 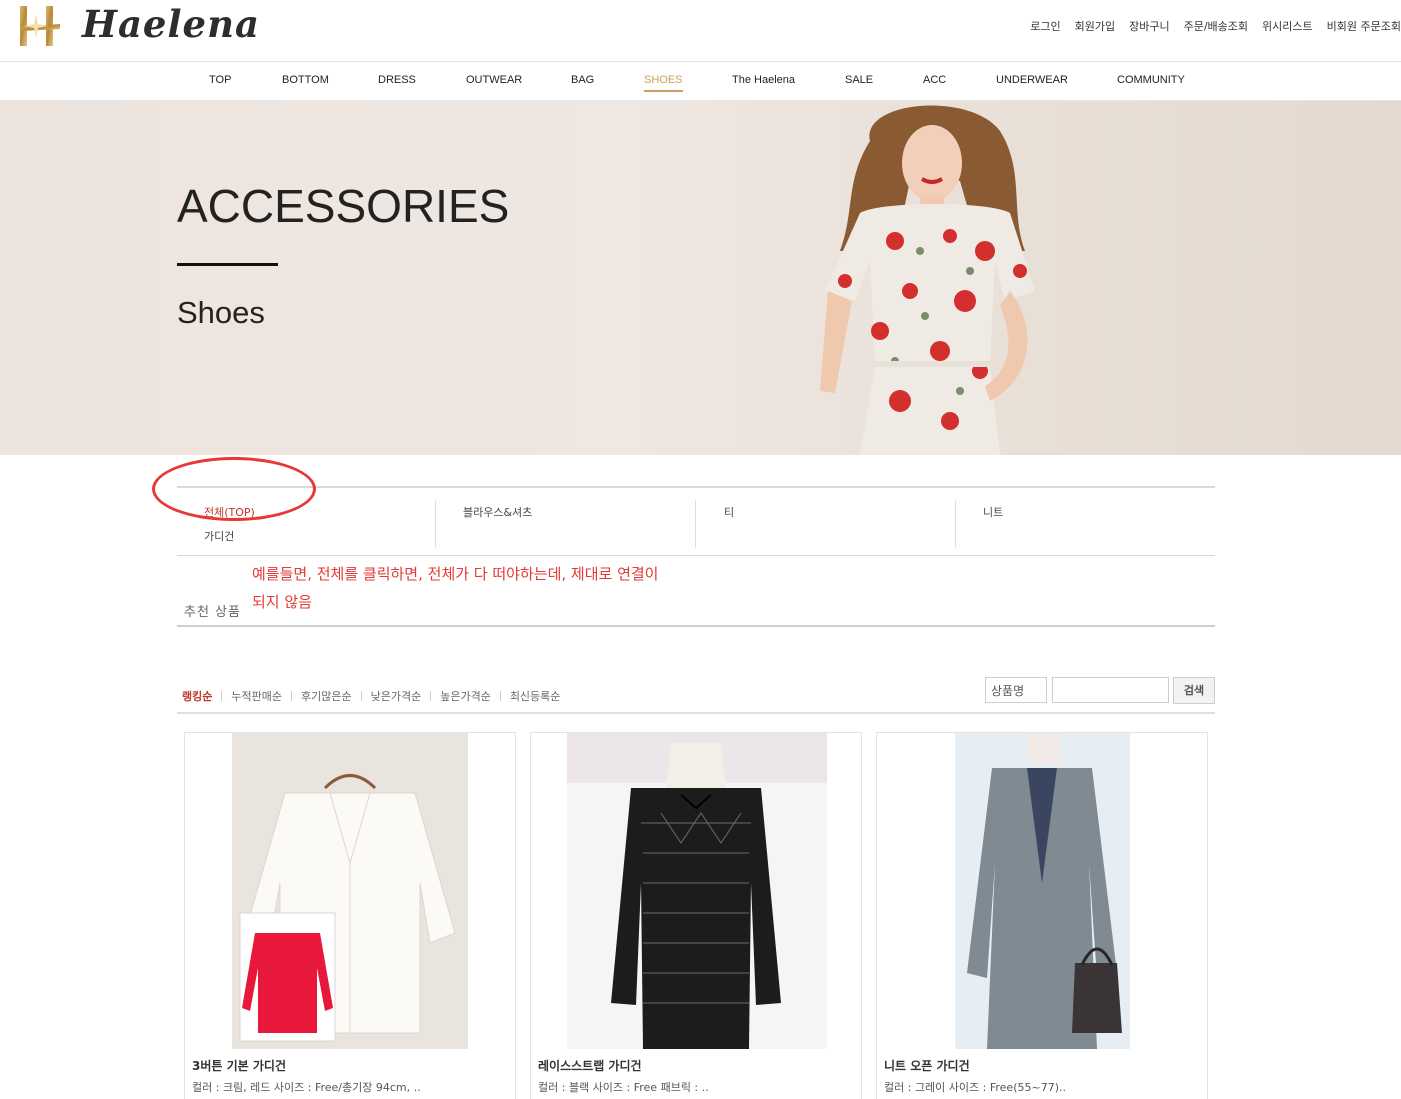 What do you see at coordinates (326, 696) in the screenshot?
I see `sort-most-reviews: 후기많은순` at bounding box center [326, 696].